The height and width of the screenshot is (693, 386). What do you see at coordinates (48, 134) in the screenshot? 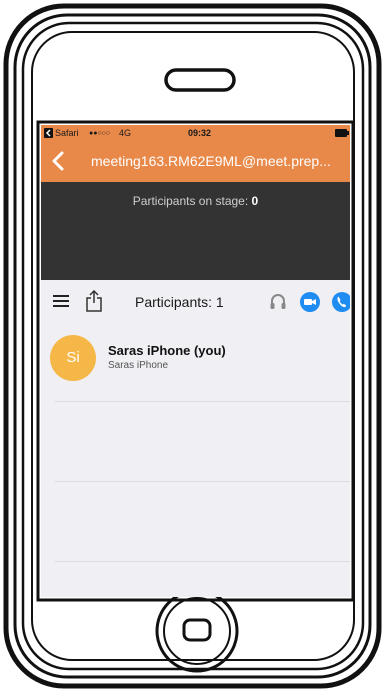
I see `back-to-app-icon` at bounding box center [48, 134].